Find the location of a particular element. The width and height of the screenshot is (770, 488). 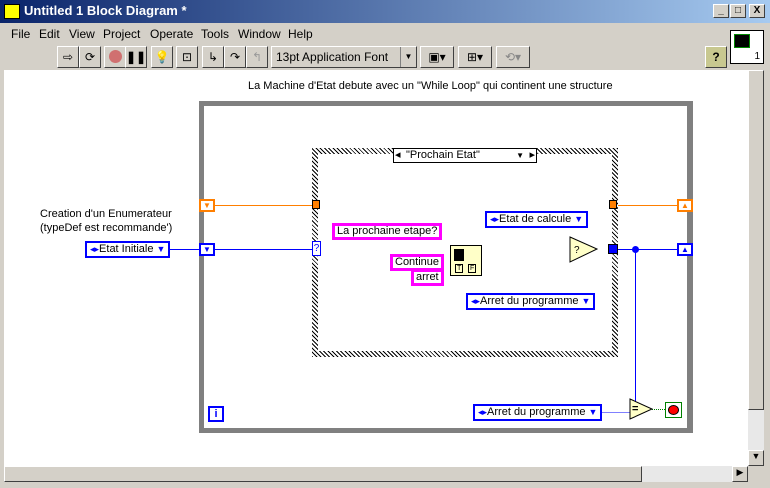

dialog-false-label: F is located at coordinates (472, 268).